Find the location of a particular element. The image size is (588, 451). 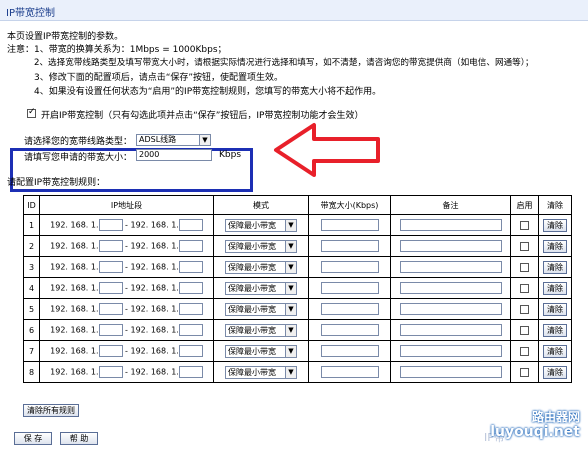

row-id: 8 is located at coordinates (31, 372).